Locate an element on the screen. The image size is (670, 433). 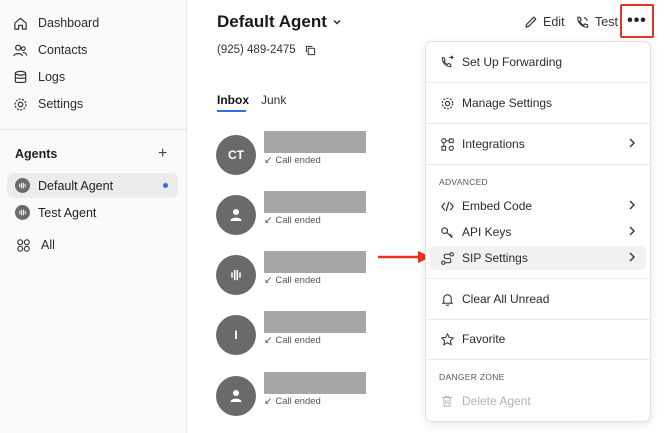
route-icon is located at coordinates (447, 258).